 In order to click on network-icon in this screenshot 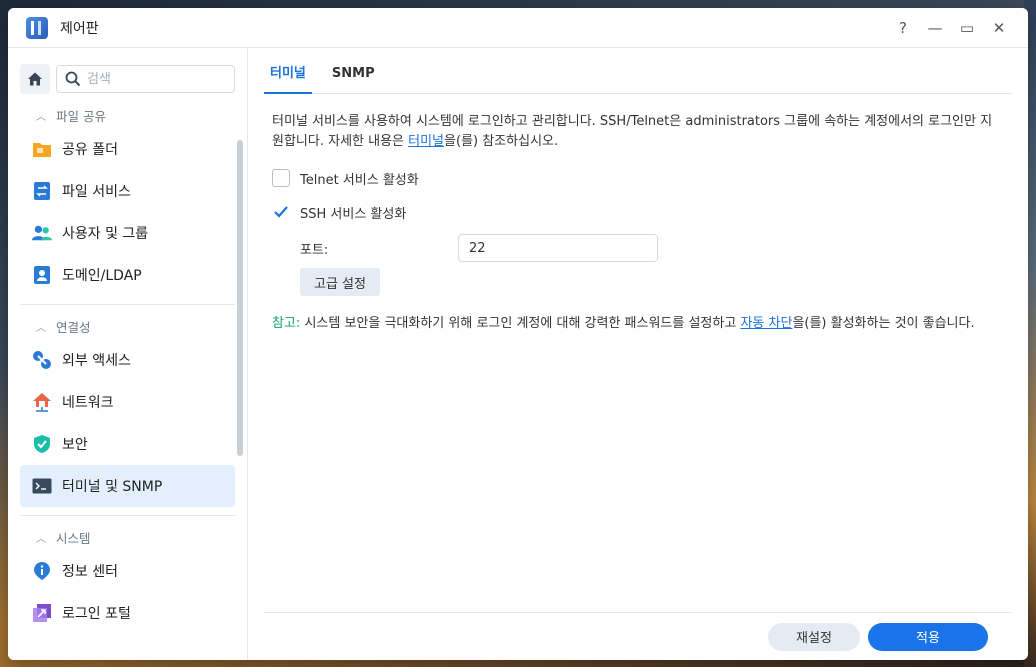, I will do `click(42, 402)`.